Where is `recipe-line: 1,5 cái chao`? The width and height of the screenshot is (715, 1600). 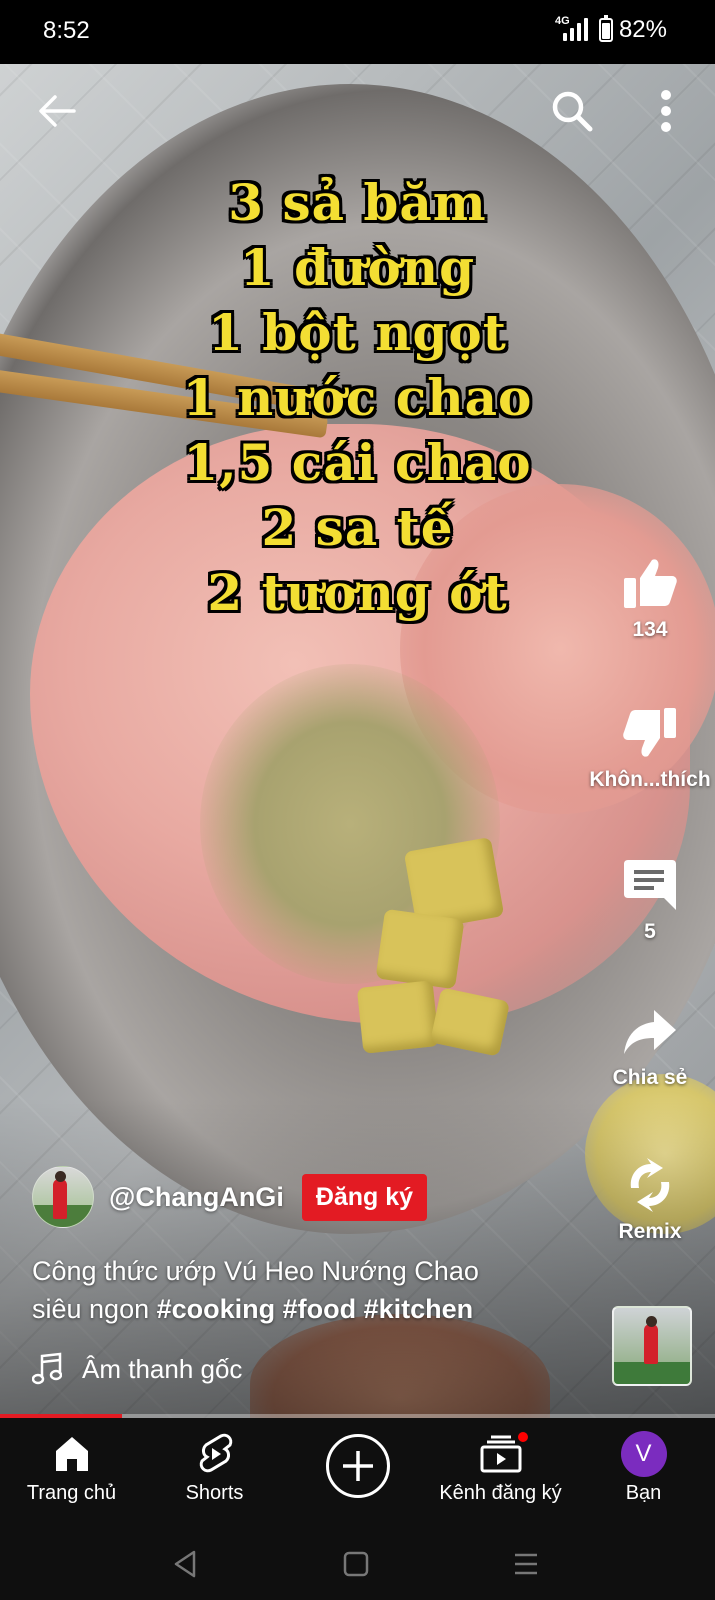
recipe-line: 1,5 cái chao is located at coordinates (357, 462).